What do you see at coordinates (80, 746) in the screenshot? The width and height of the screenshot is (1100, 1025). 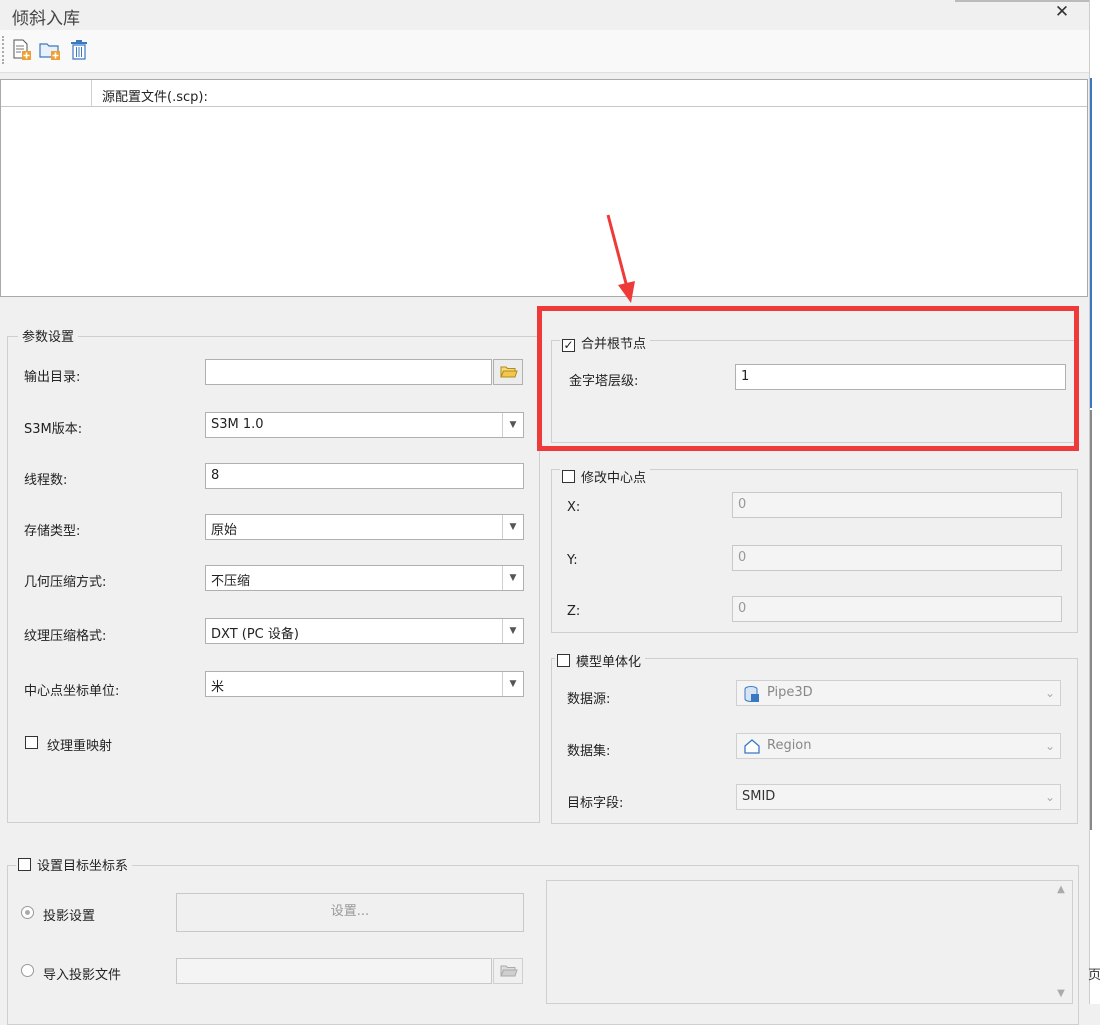 I see `texture-remap-label: 纹理重映射` at bounding box center [80, 746].